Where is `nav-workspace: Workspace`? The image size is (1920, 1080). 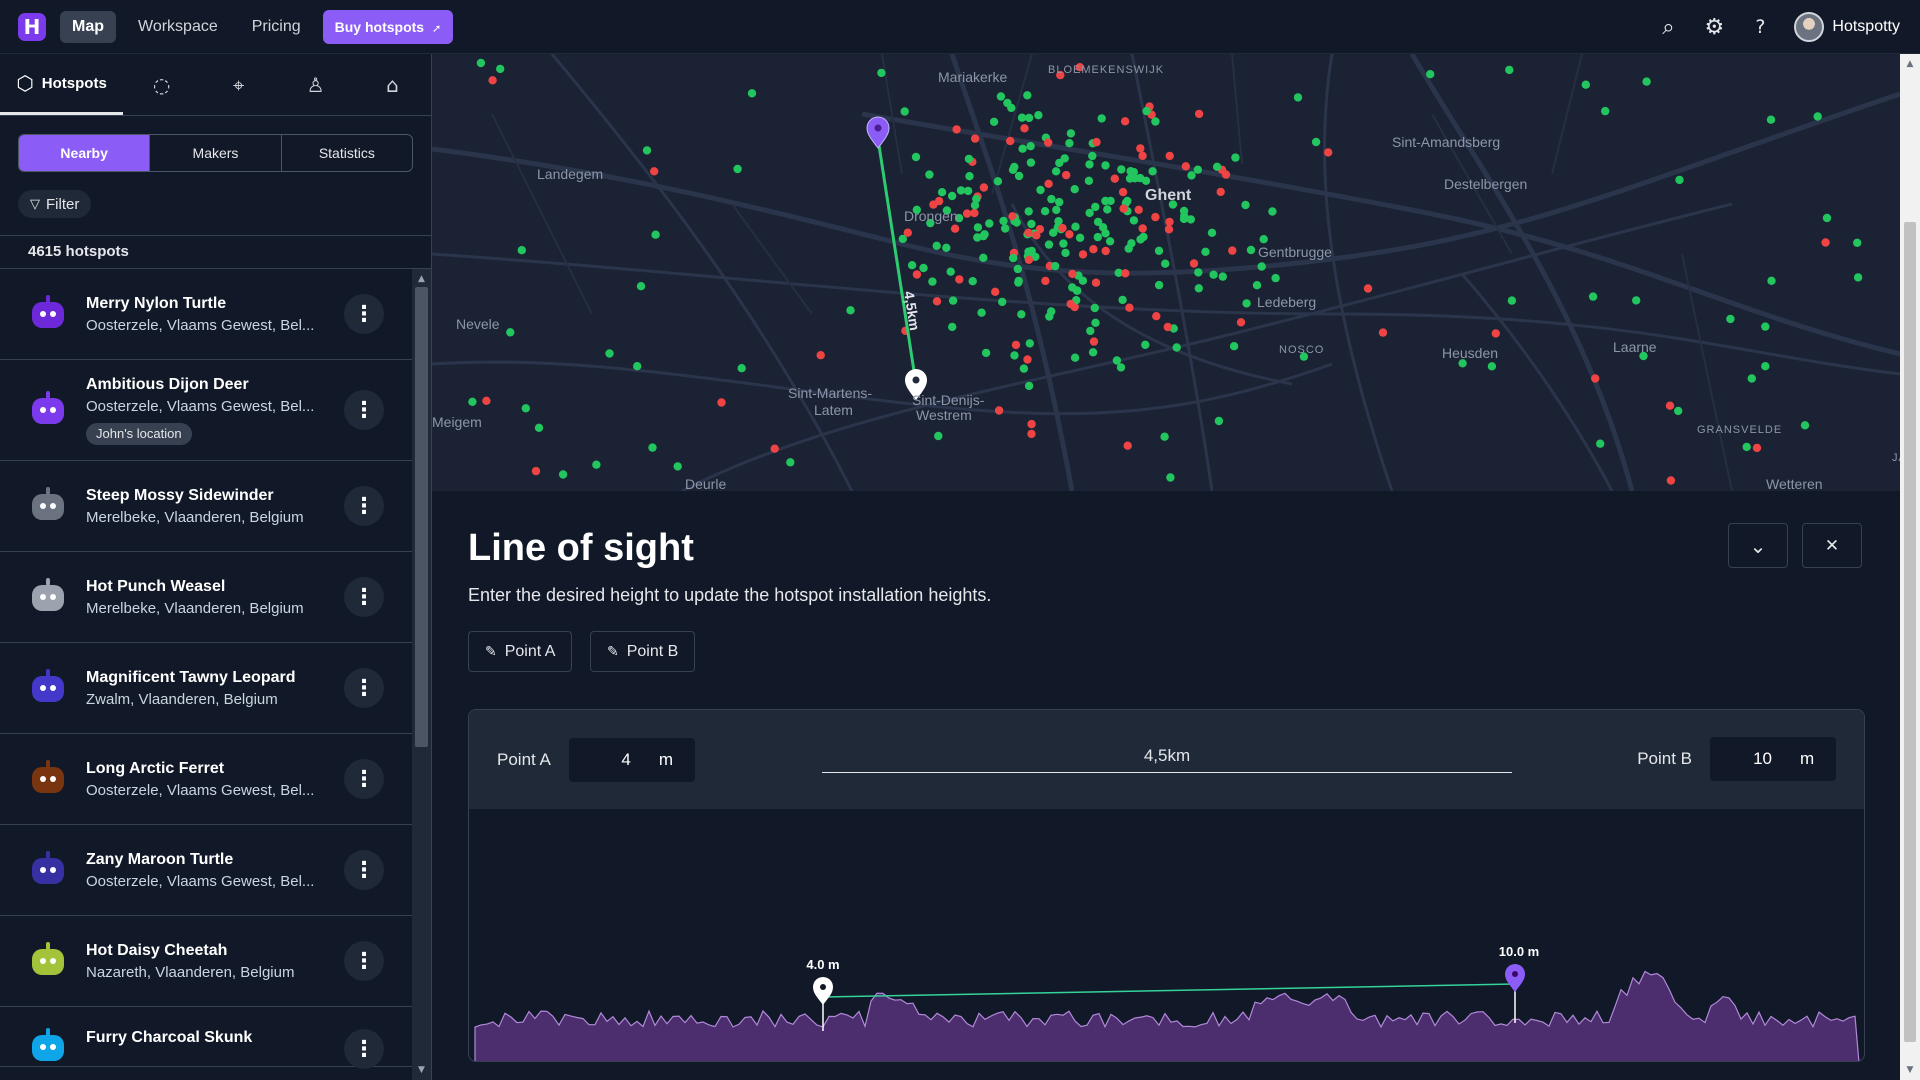
nav-workspace: Workspace is located at coordinates (178, 27).